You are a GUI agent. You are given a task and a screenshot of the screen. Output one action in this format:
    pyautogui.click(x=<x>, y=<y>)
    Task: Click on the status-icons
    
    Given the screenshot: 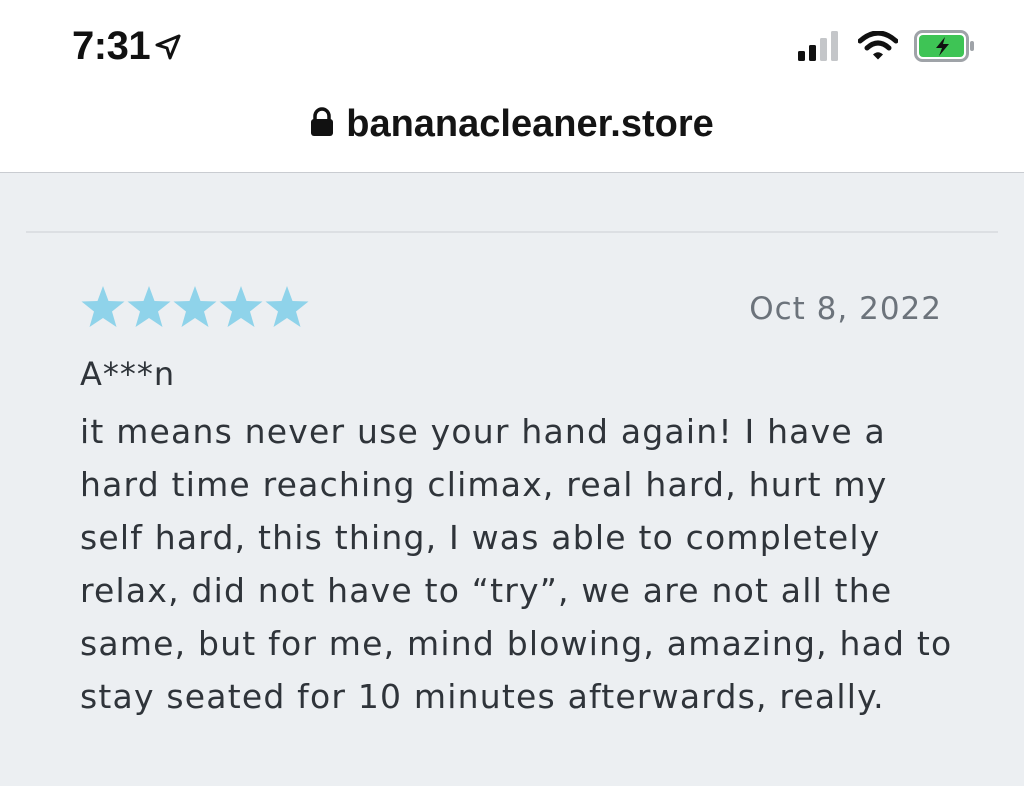 What is the action you would take?
    pyautogui.click(x=887, y=48)
    